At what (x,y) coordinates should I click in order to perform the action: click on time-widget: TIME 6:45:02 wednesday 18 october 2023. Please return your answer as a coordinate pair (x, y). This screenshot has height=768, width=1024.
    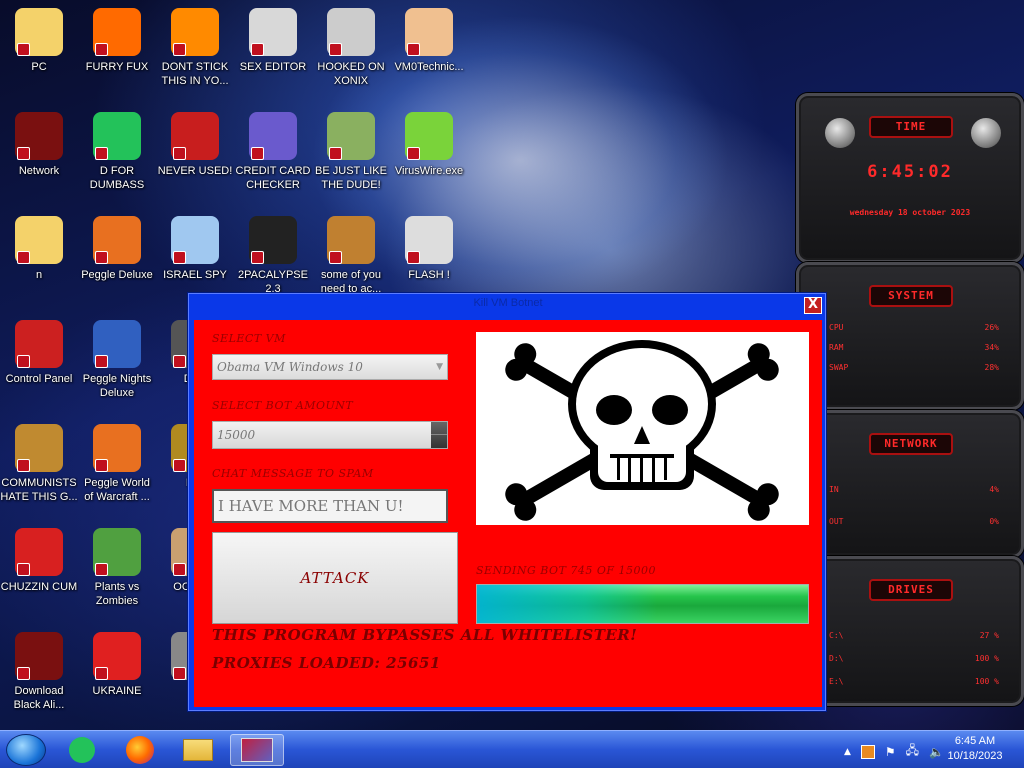
    Looking at the image, I should click on (910, 178).